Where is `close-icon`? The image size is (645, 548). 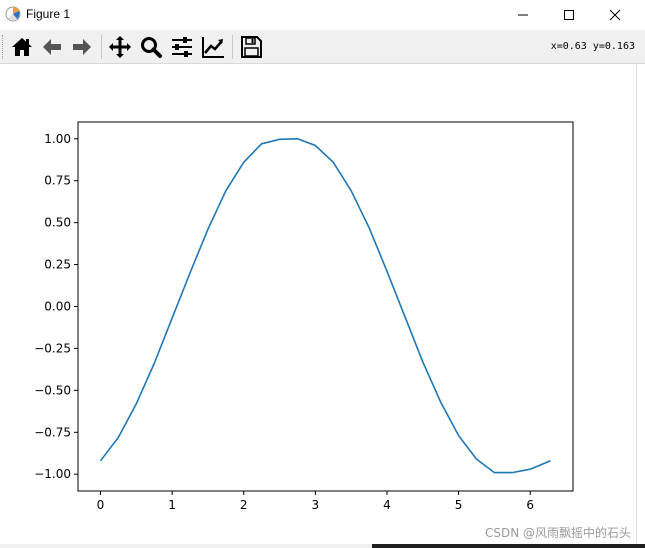
close-icon is located at coordinates (615, 15).